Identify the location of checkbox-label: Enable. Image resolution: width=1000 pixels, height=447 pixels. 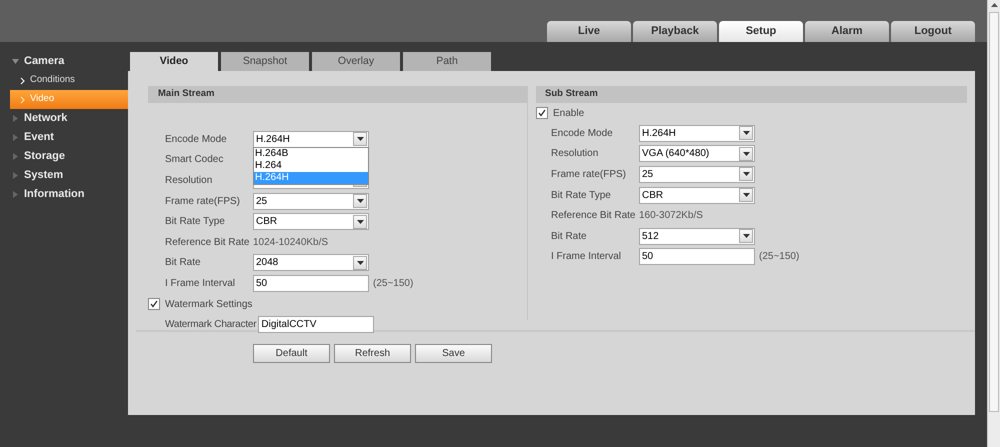
(568, 113).